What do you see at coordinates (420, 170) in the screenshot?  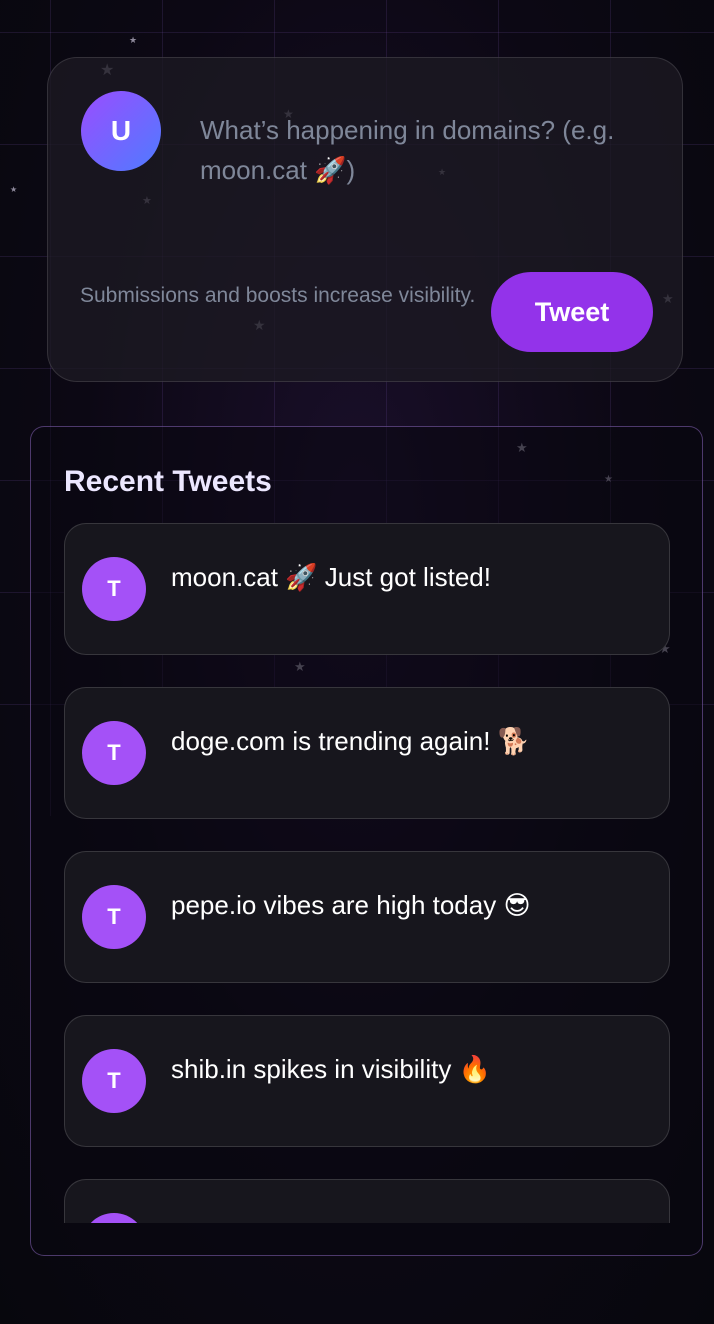 I see `tweet-input` at bounding box center [420, 170].